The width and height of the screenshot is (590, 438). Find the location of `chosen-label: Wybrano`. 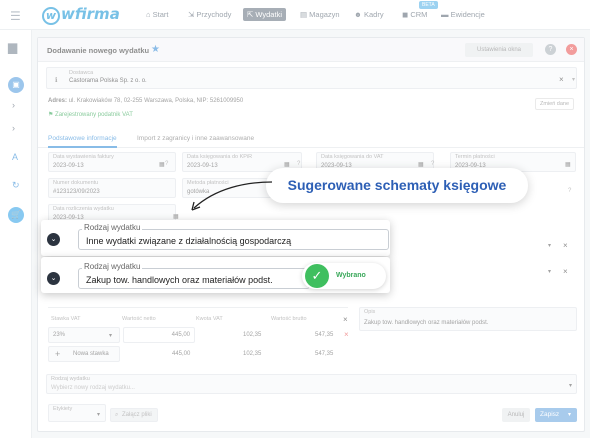

chosen-label: Wybrano is located at coordinates (351, 275).